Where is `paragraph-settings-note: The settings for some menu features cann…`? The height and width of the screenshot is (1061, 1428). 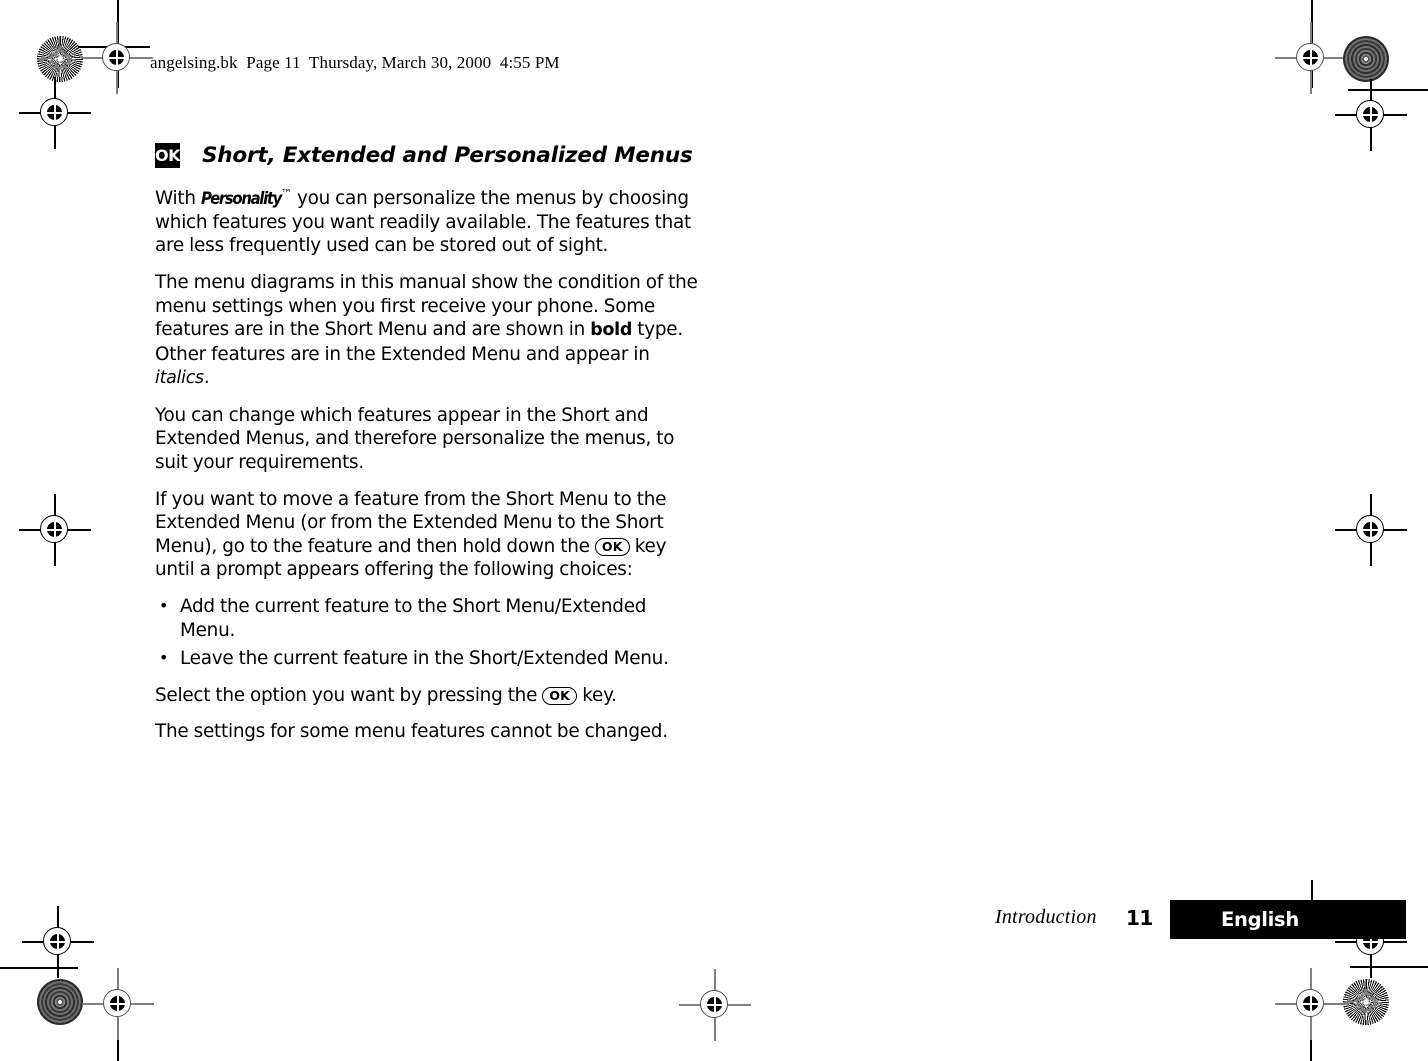 paragraph-settings-note: The settings for some menu features cann… is located at coordinates (411, 732).